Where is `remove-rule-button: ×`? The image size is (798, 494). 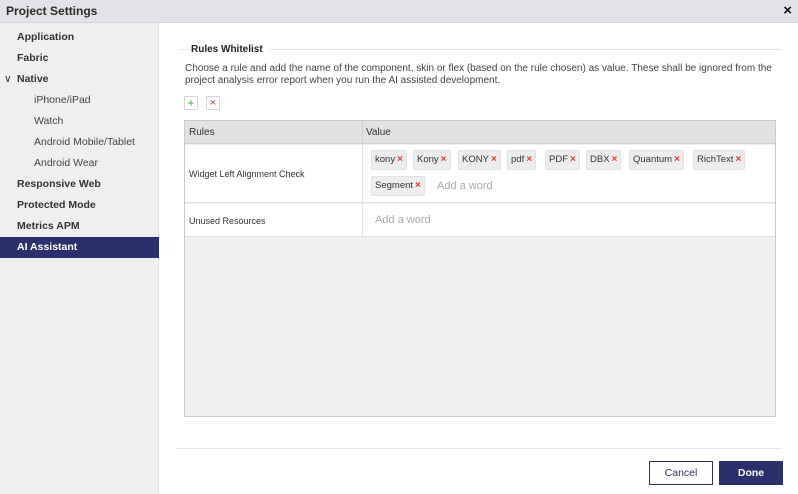
remove-rule-button: × is located at coordinates (213, 103).